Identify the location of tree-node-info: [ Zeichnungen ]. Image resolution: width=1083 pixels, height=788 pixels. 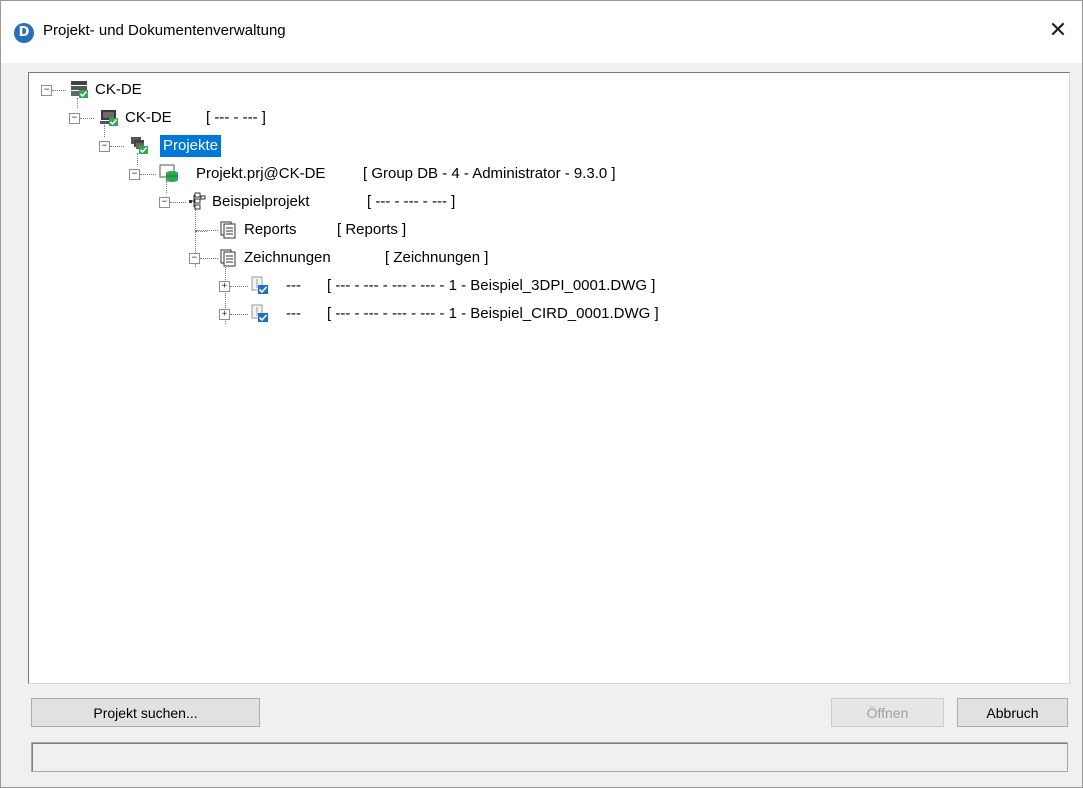
(437, 257).